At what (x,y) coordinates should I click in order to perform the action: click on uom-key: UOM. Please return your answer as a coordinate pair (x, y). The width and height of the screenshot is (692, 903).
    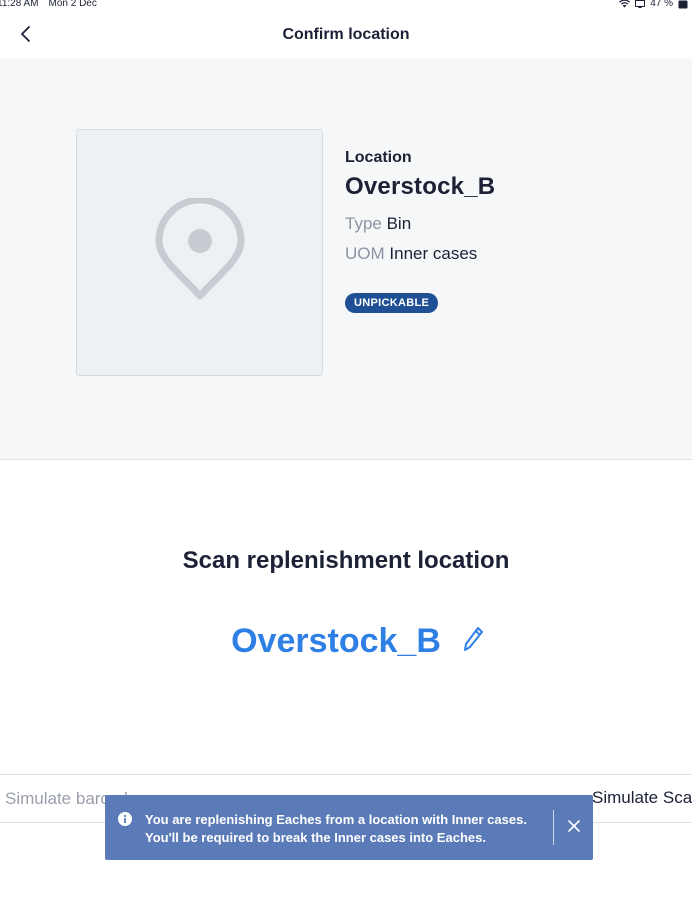
    Looking at the image, I should click on (365, 253).